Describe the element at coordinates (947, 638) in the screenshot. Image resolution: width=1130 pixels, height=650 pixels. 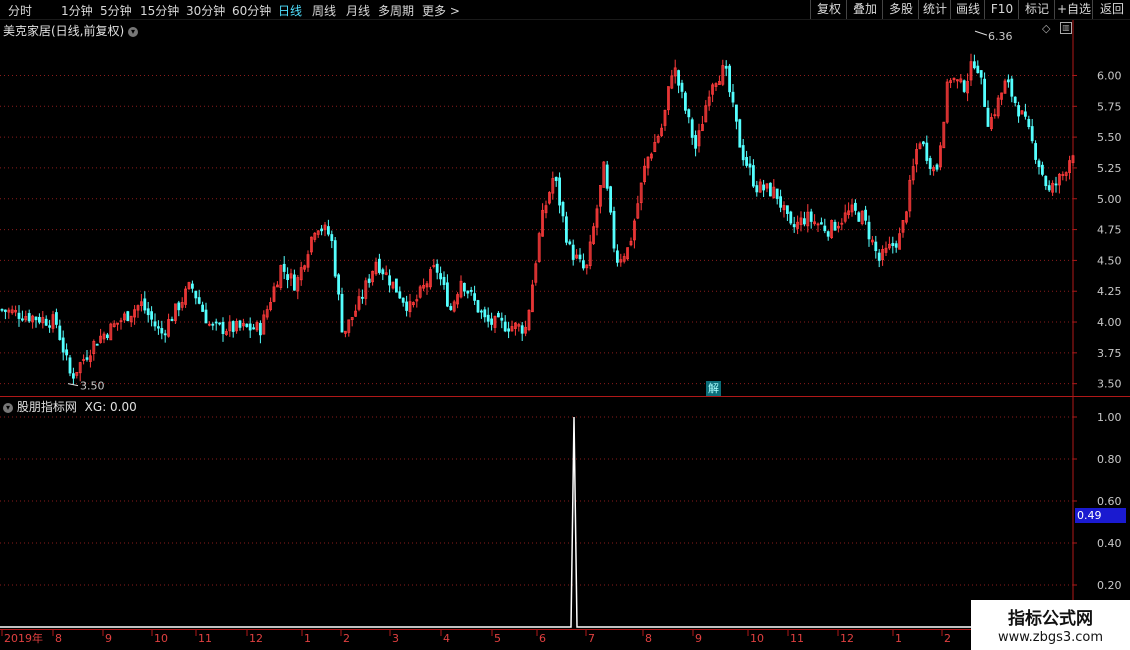
I see `x-axis-label: 2` at that location.